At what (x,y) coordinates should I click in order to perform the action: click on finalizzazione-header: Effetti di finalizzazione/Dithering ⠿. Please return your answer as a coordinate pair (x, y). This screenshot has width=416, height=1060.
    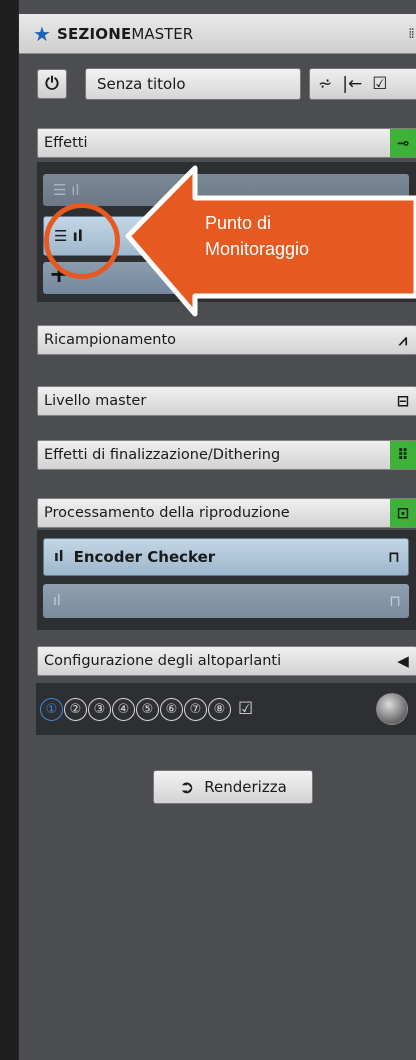
    Looking at the image, I should click on (226, 455).